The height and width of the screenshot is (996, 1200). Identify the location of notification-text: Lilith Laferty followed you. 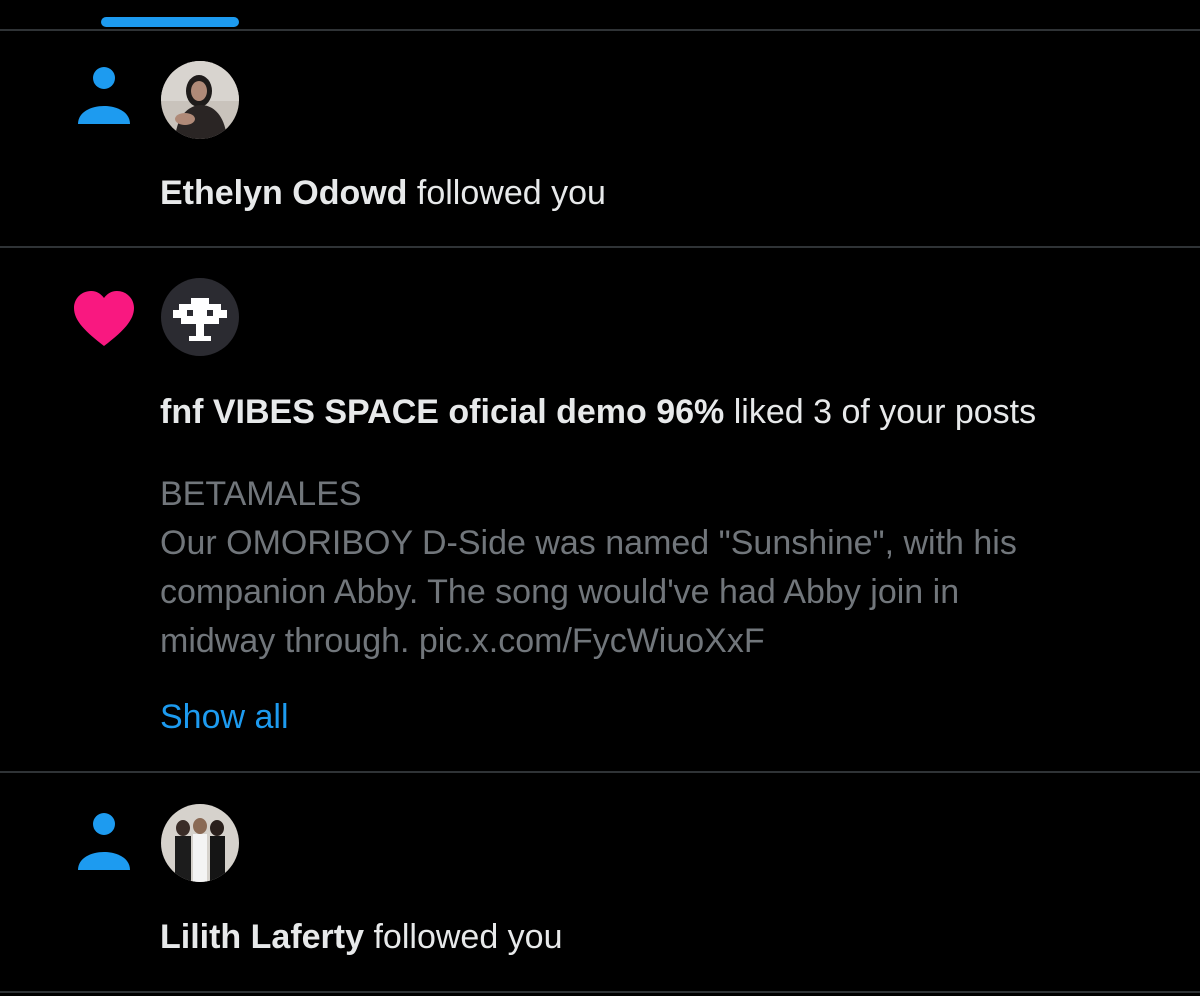
(361, 937).